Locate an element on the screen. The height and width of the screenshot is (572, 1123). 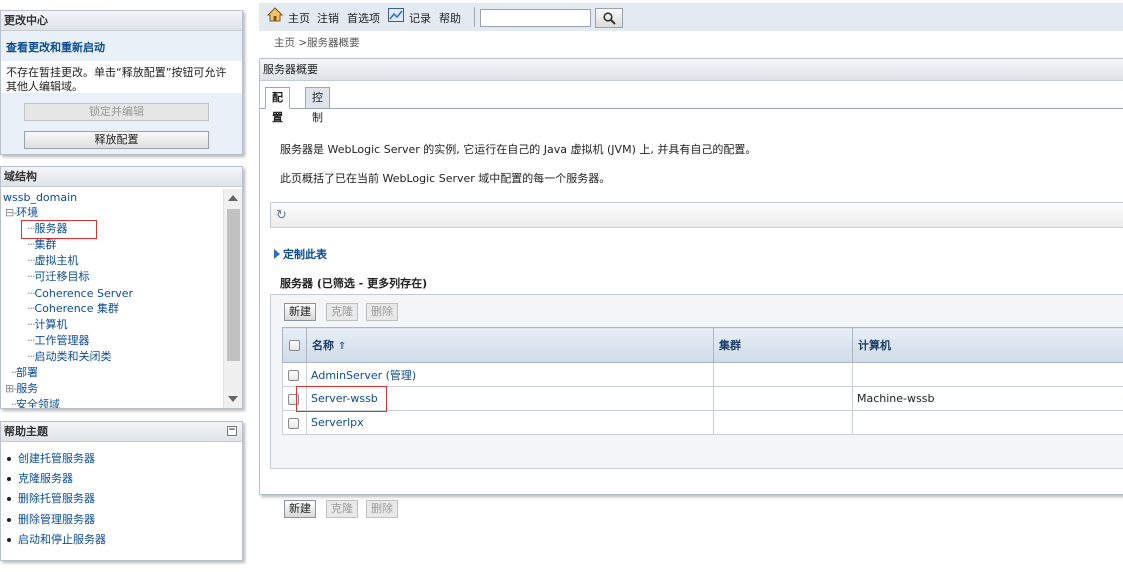
sort-ascending-icon: ⇑ is located at coordinates (342, 346).